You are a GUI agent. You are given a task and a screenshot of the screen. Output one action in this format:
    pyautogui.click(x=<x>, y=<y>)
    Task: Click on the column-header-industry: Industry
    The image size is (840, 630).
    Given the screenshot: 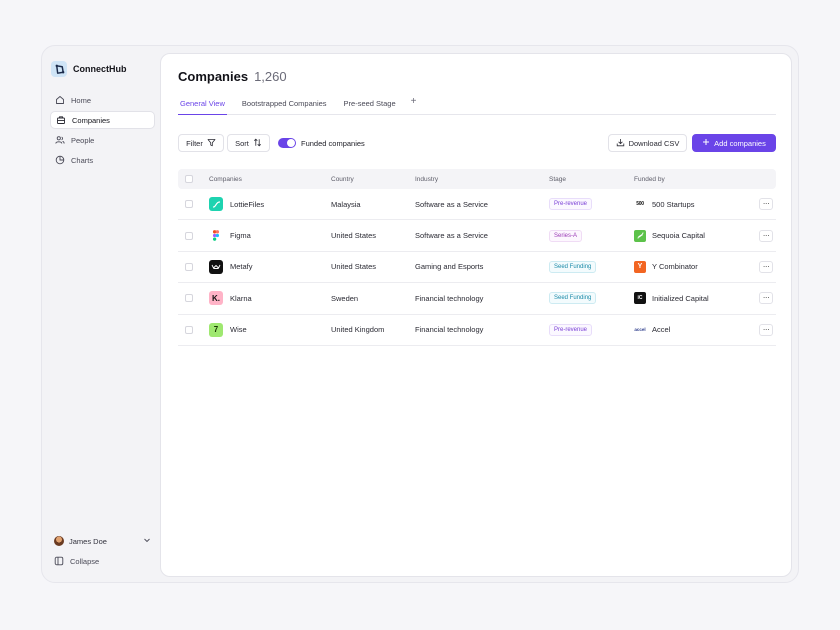 What is the action you would take?
    pyautogui.click(x=482, y=179)
    